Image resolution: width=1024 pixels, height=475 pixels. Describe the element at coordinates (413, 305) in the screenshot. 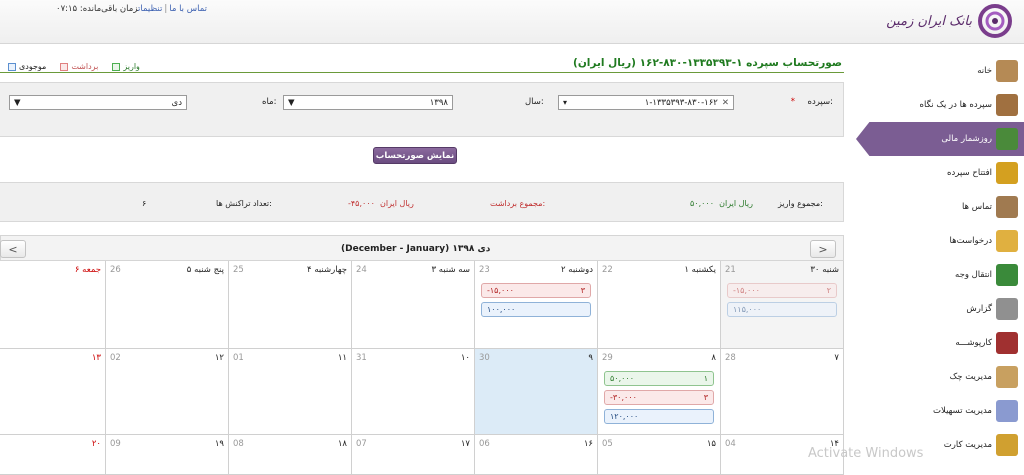

I see `calendar-day: ۳ سه شنبه 24` at that location.